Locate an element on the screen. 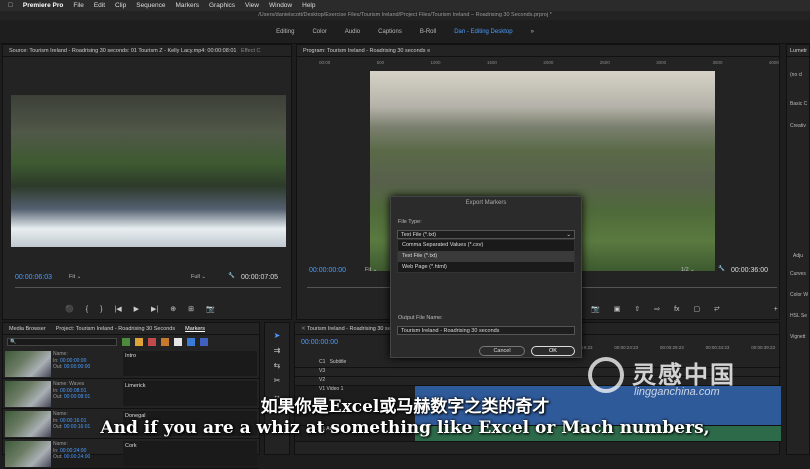 The height and width of the screenshot is (469, 810). output-file-input: Tourism Ireland - Roadrising 30 seconds is located at coordinates (486, 330).